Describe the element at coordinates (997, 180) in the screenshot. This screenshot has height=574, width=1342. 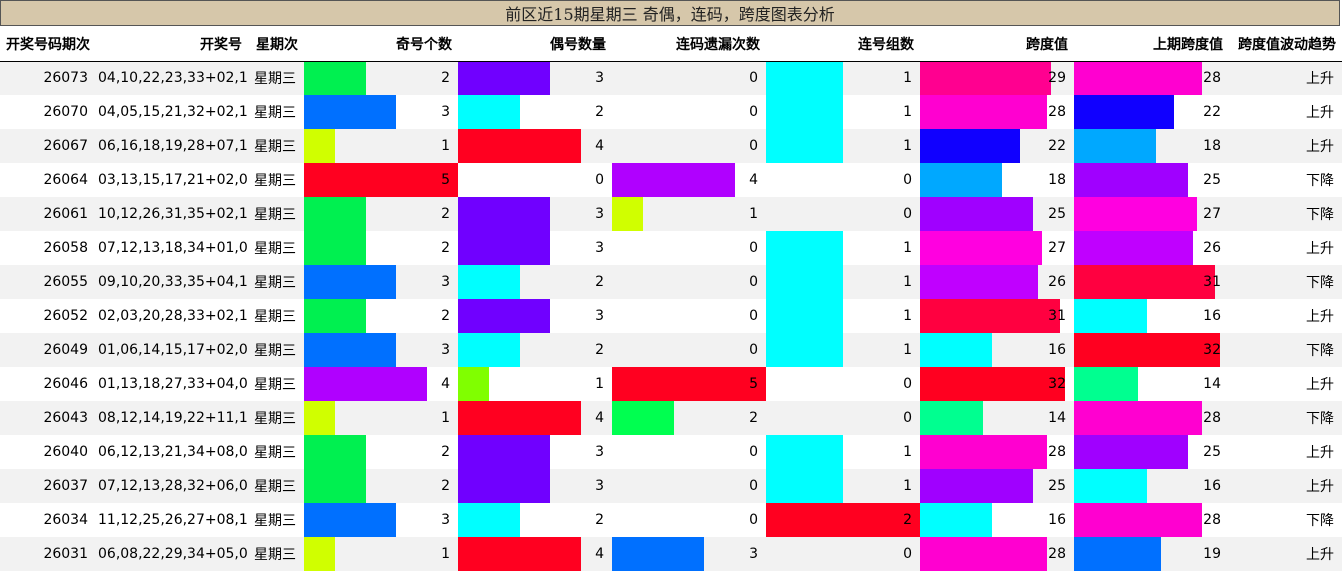
I see `span-cell: 18` at that location.